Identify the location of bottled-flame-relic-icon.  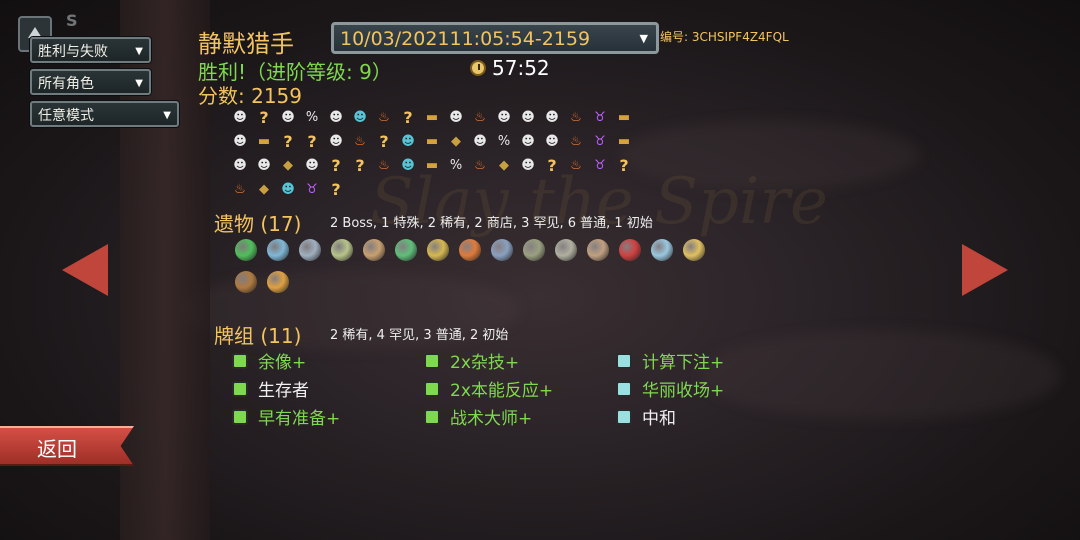
(470, 250).